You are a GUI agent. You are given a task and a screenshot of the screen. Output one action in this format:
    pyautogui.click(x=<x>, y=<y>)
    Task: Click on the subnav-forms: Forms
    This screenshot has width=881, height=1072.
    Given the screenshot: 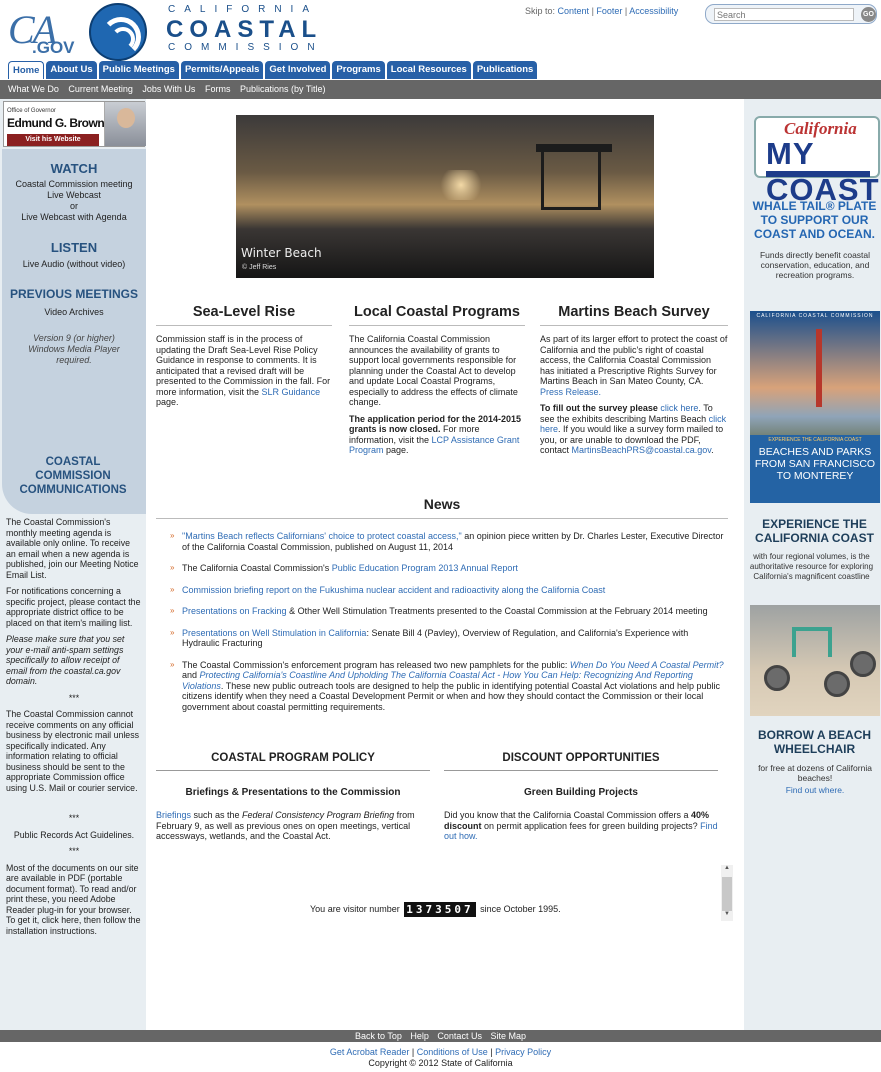 What is the action you would take?
    pyautogui.click(x=218, y=89)
    